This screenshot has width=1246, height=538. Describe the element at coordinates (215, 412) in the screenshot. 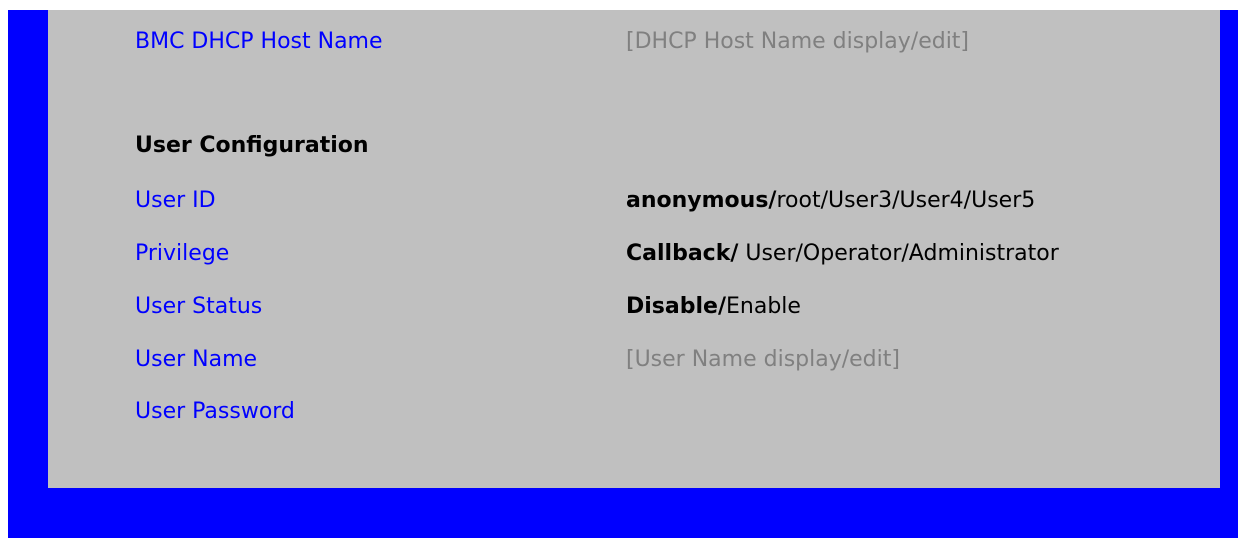

I see `user-password-label: User Password` at that location.